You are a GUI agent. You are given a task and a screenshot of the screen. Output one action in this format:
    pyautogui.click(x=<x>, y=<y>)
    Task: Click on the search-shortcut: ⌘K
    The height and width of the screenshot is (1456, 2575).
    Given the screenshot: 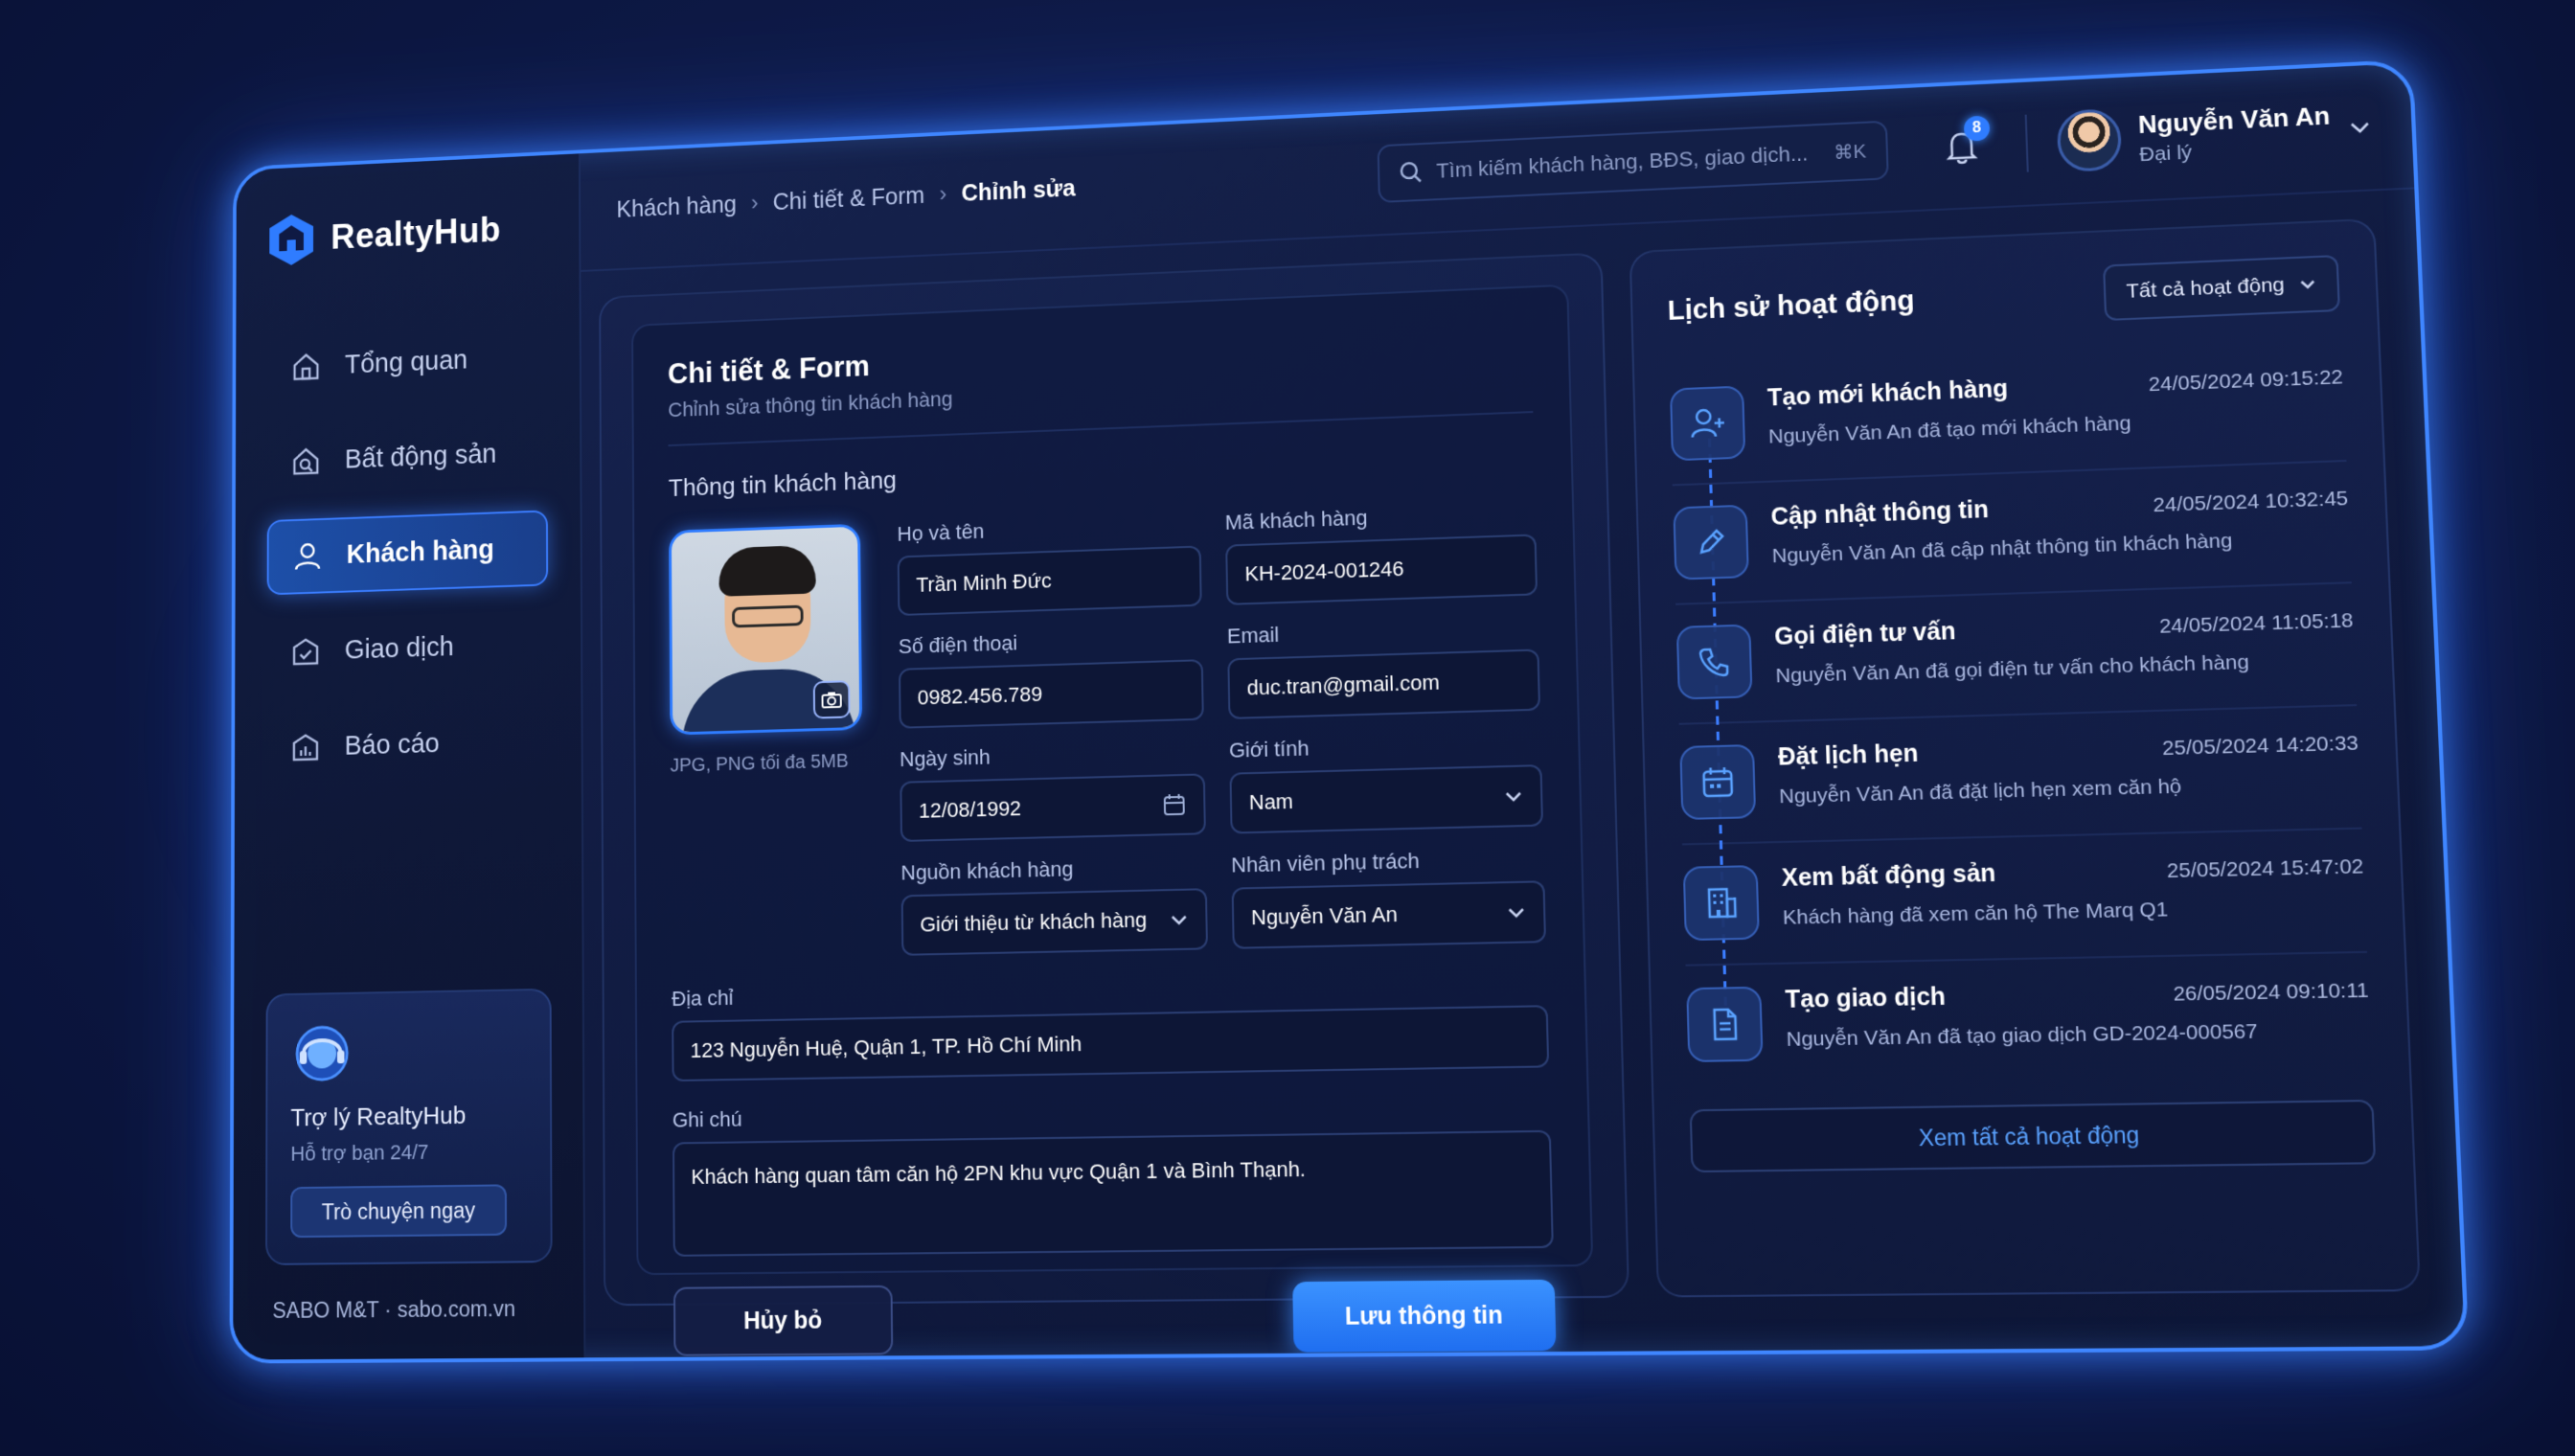 What is the action you would take?
    pyautogui.click(x=1850, y=152)
    